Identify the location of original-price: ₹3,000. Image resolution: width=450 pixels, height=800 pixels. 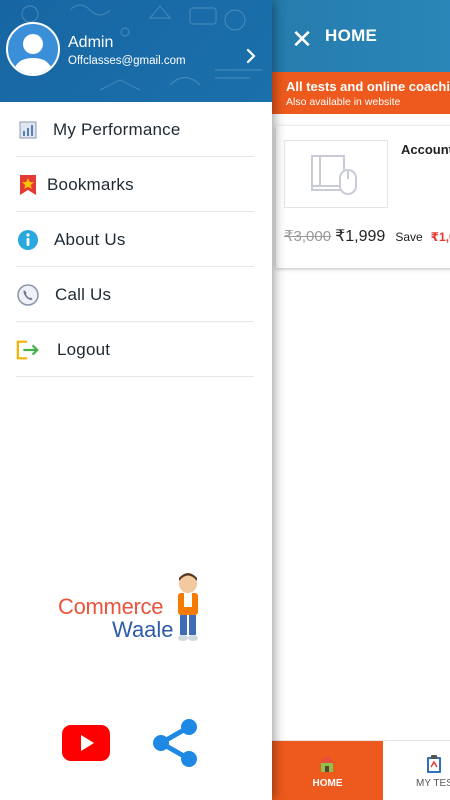
(308, 236).